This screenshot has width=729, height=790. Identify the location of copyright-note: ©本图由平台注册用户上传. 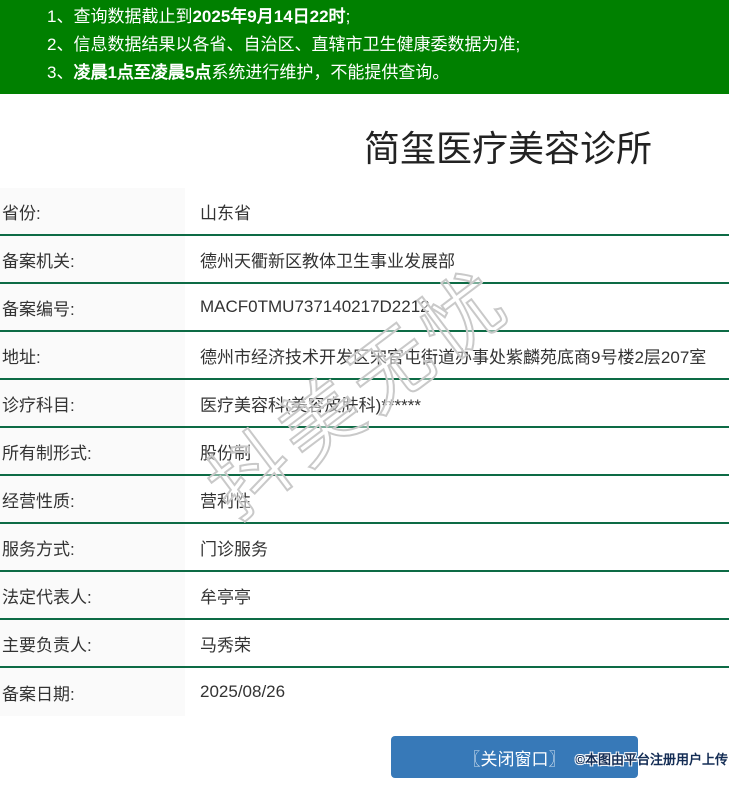
(651, 759).